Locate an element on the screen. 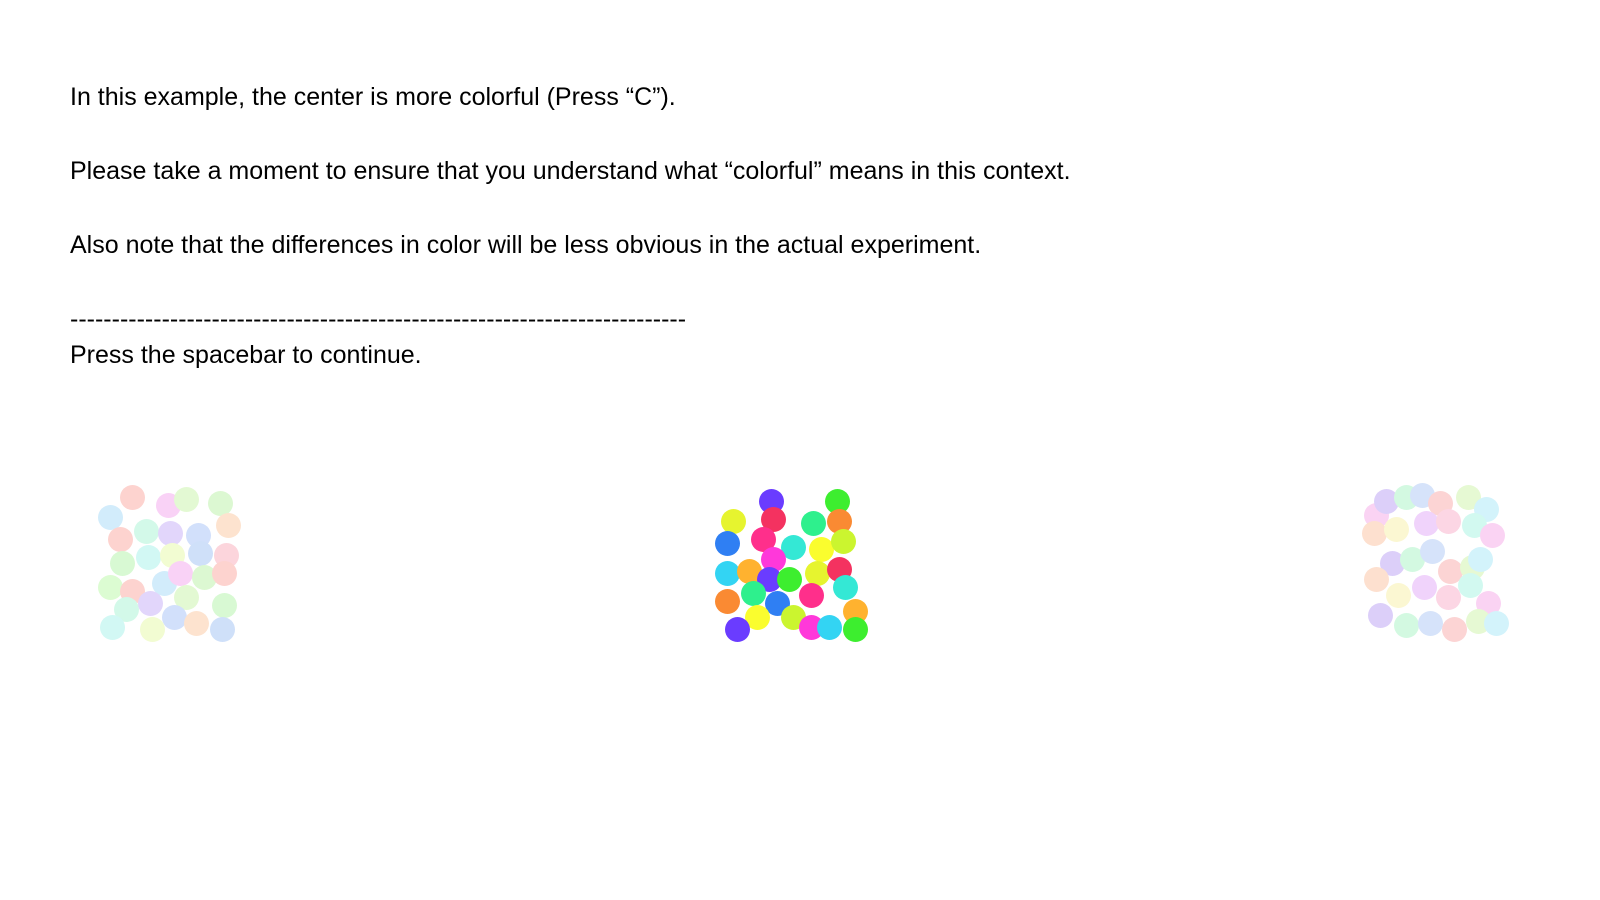 The width and height of the screenshot is (1600, 900). center-dot-cluster is located at coordinates (800, 560).